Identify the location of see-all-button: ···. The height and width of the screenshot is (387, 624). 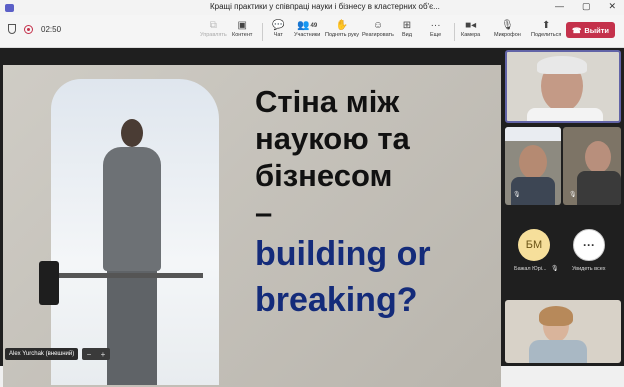
(589, 245).